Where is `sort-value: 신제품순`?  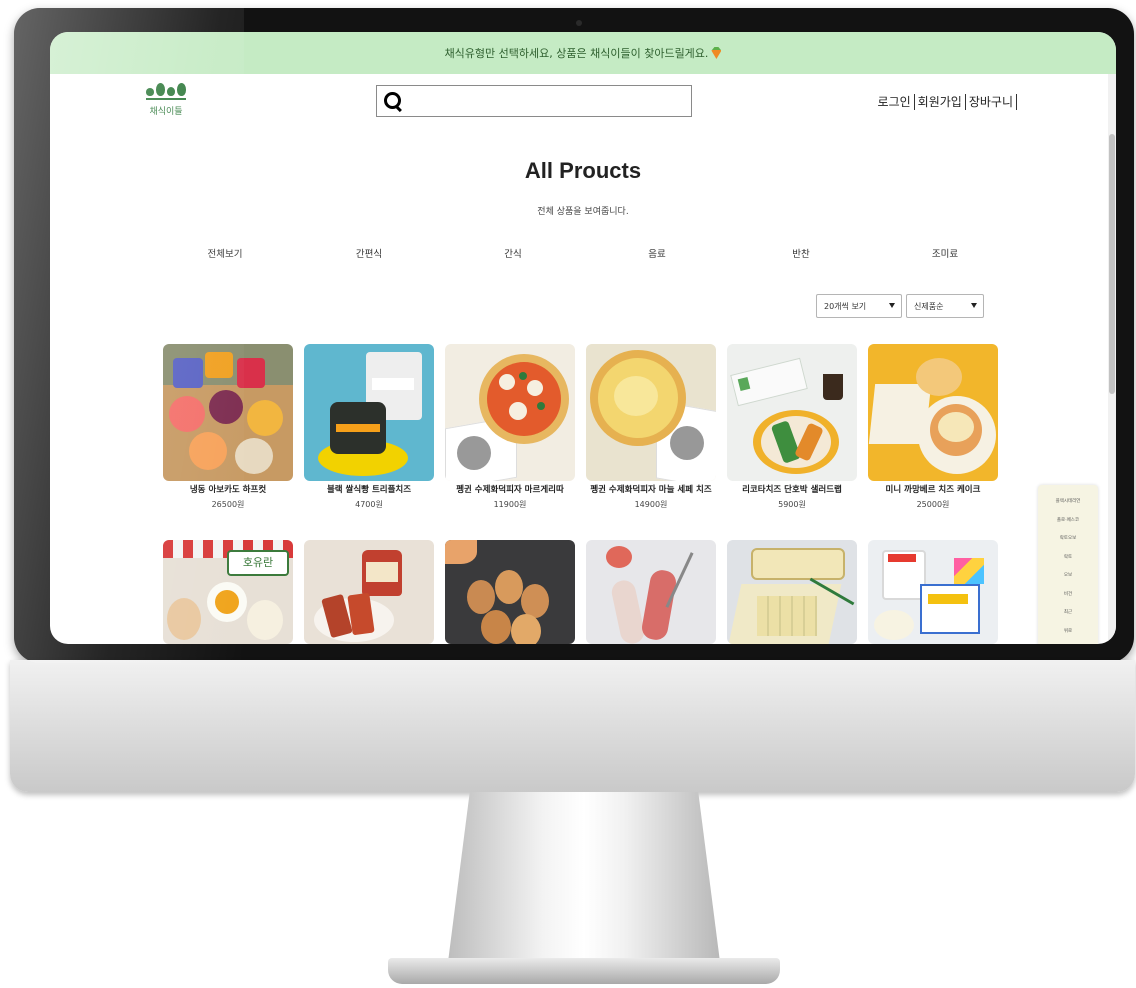 sort-value: 신제품순 is located at coordinates (929, 306).